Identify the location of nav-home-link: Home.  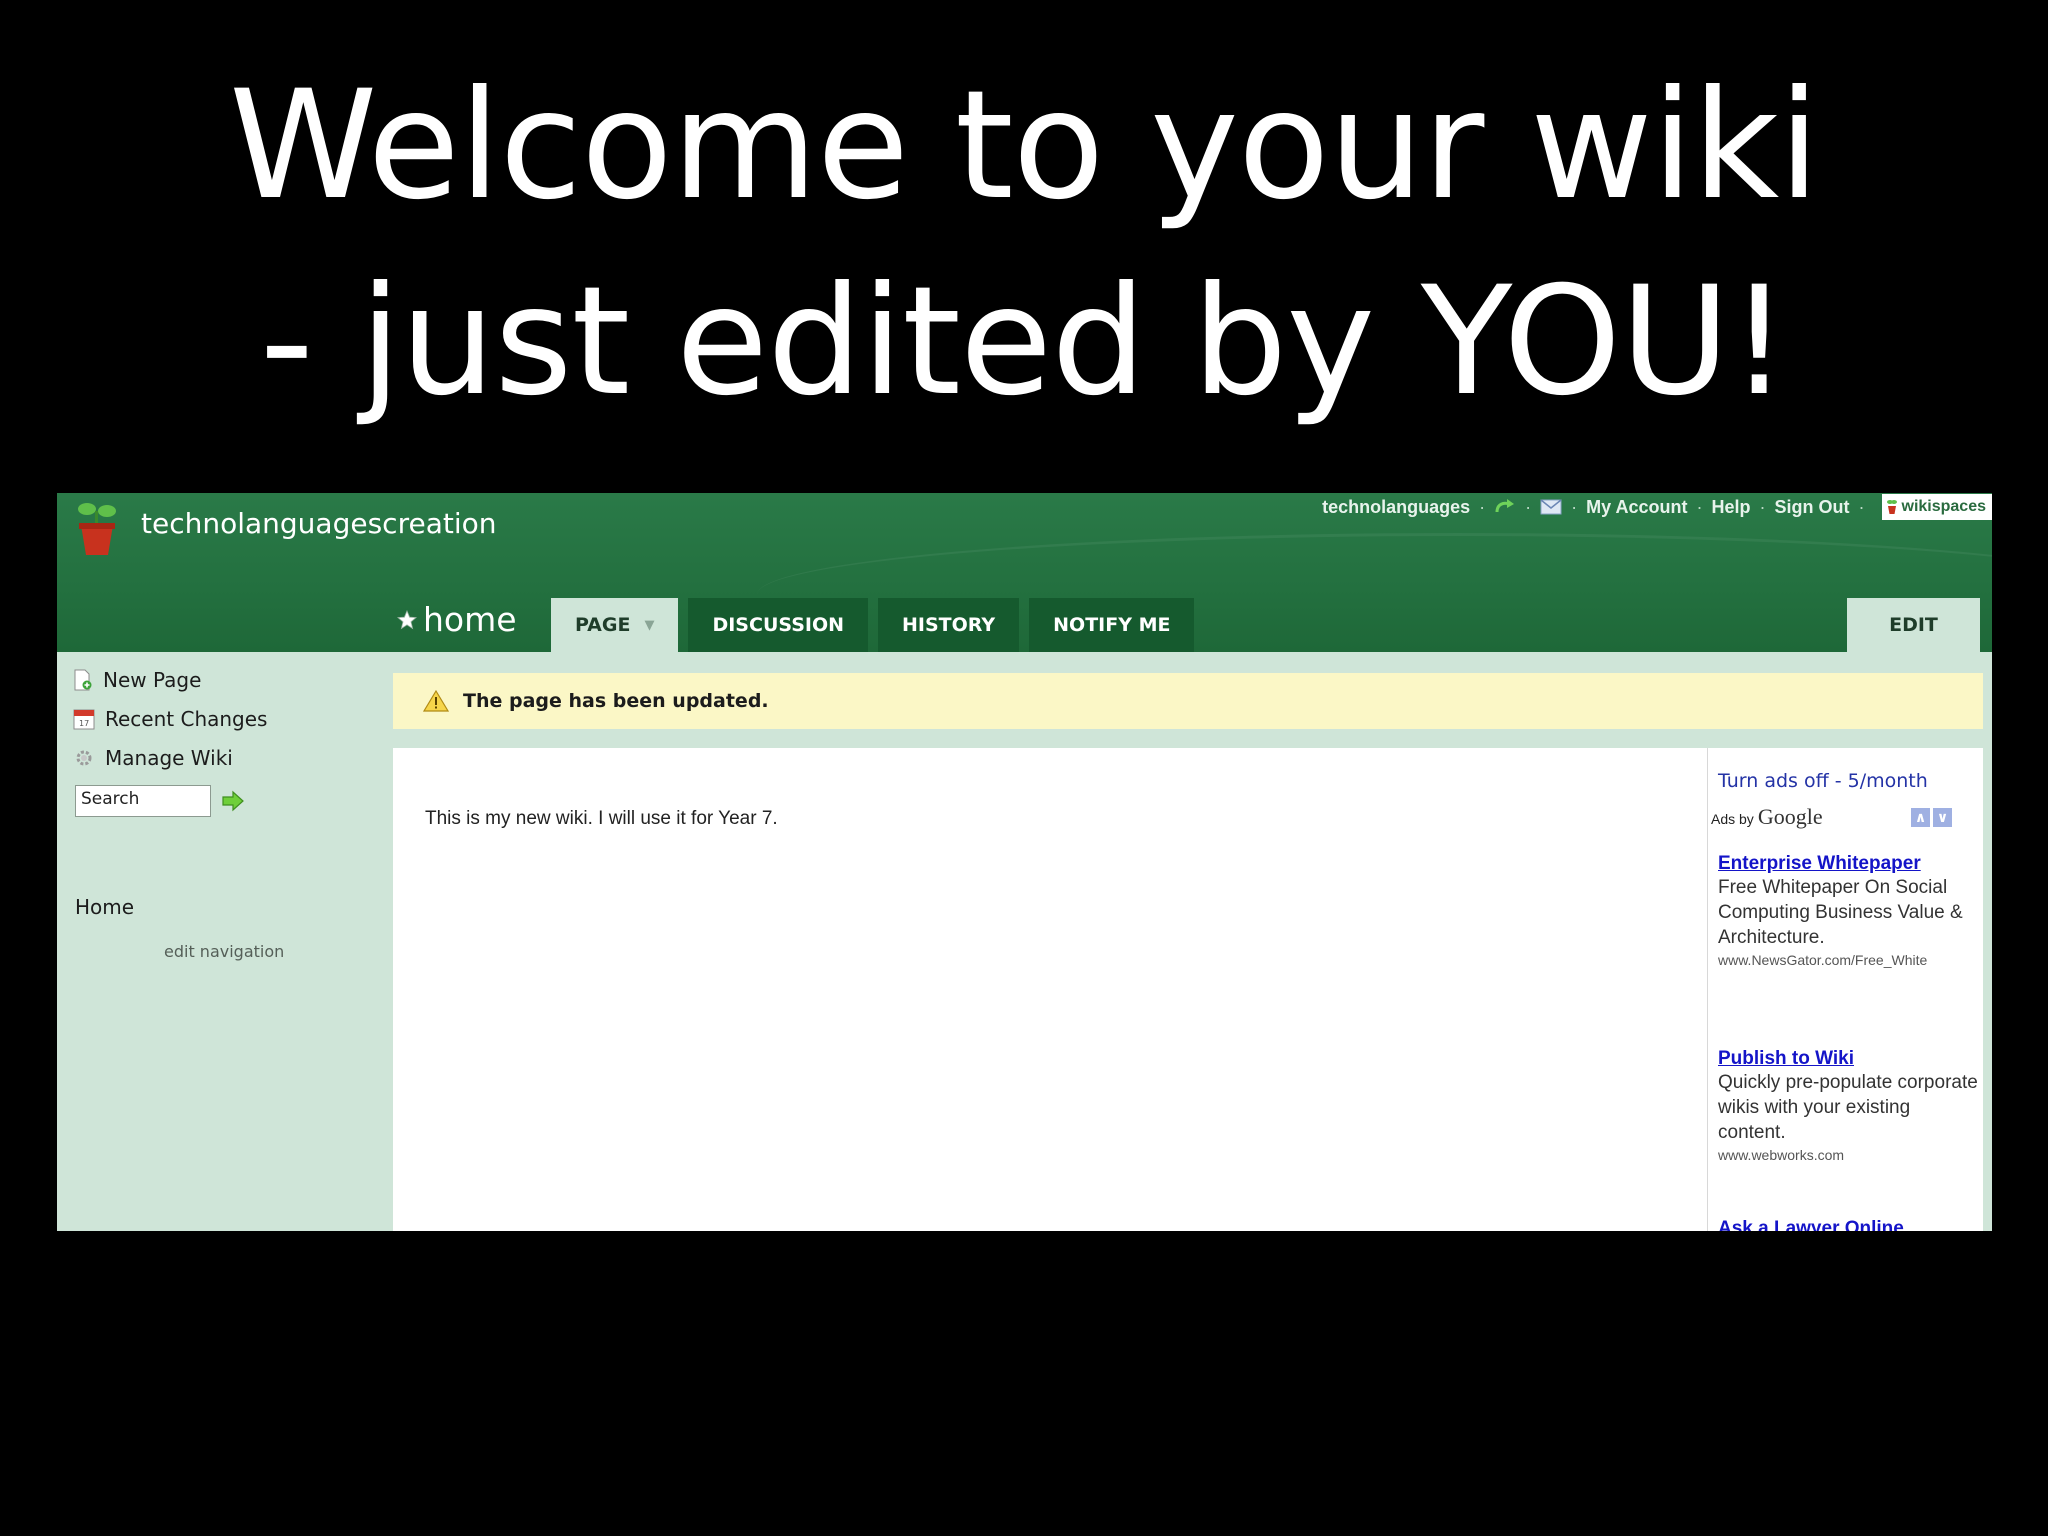
(104, 907).